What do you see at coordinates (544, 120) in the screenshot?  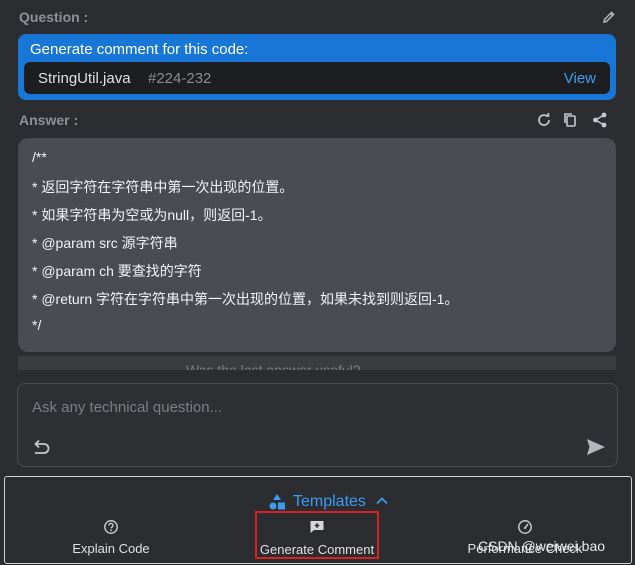 I see `refresh-icon` at bounding box center [544, 120].